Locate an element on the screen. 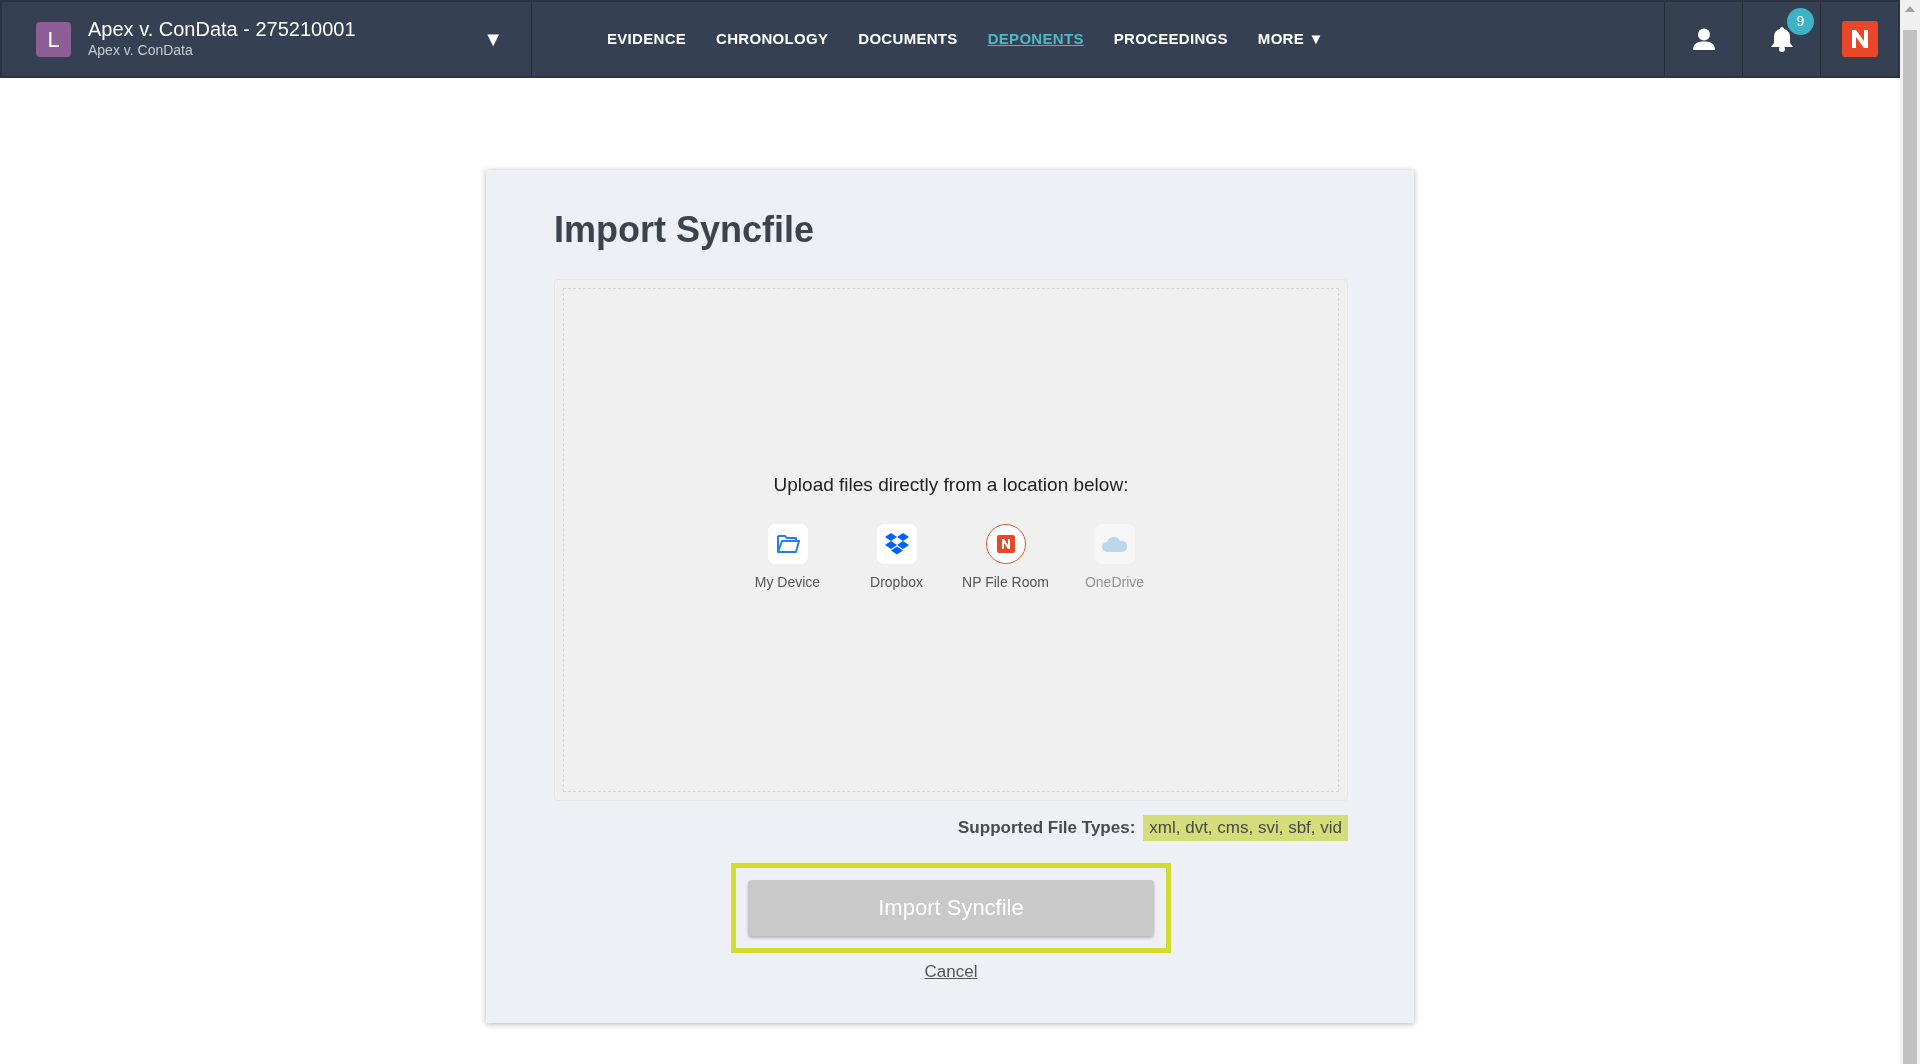  nav-tab: DOCUMENTS is located at coordinates (908, 39).